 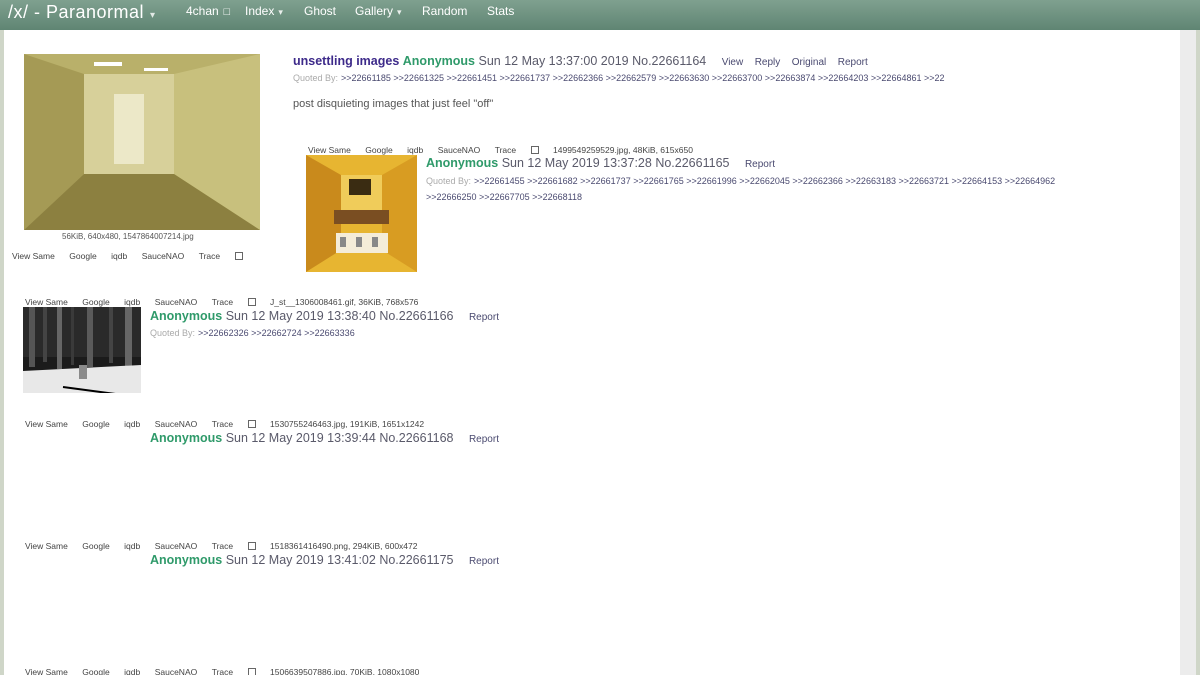 I want to click on nav-label: Gallery, so click(x=374, y=11).